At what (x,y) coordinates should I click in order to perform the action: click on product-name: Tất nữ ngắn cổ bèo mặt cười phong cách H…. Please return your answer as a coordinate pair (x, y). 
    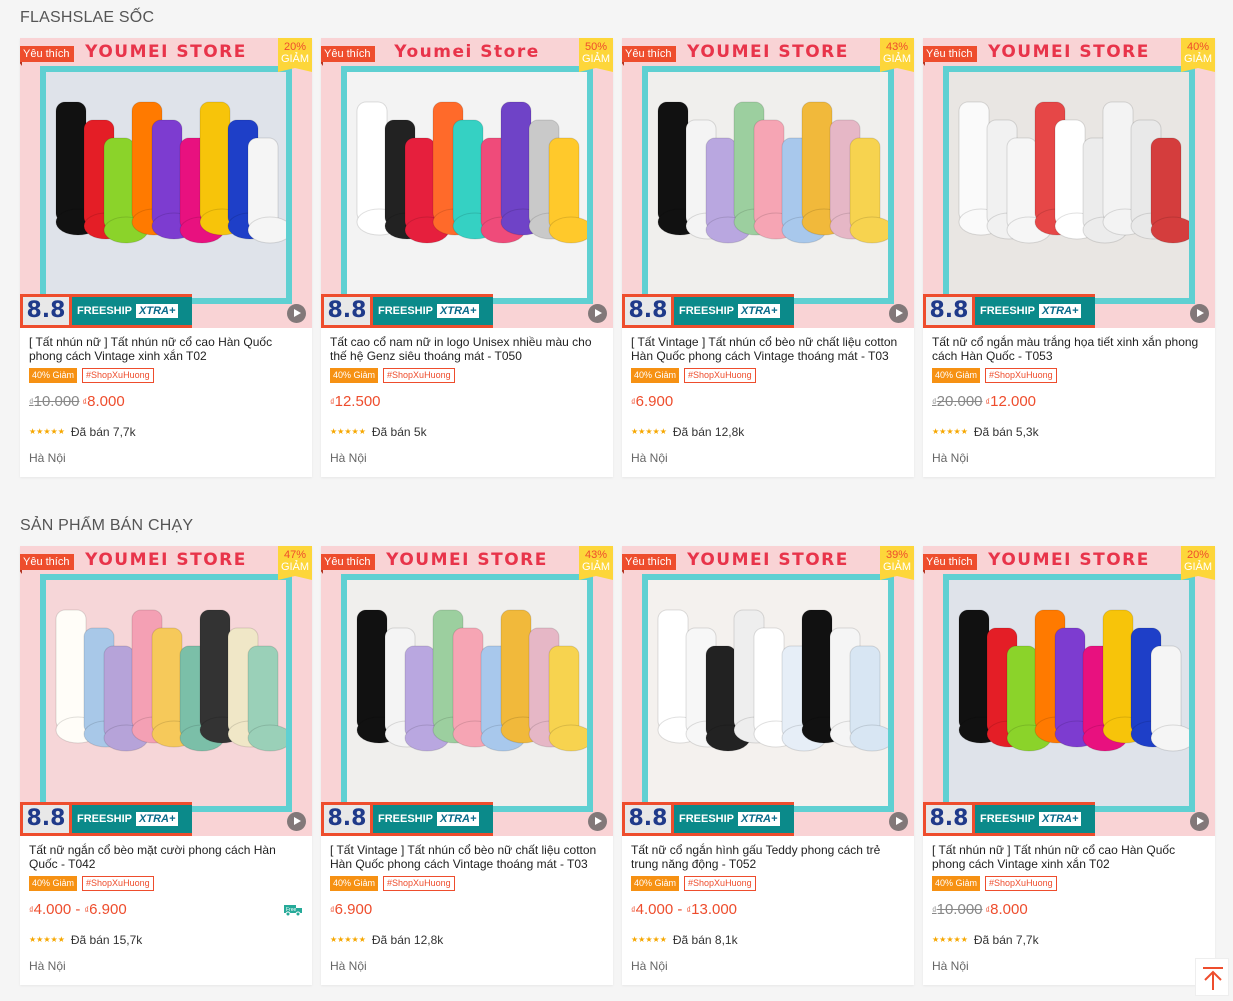
    Looking at the image, I should click on (166, 857).